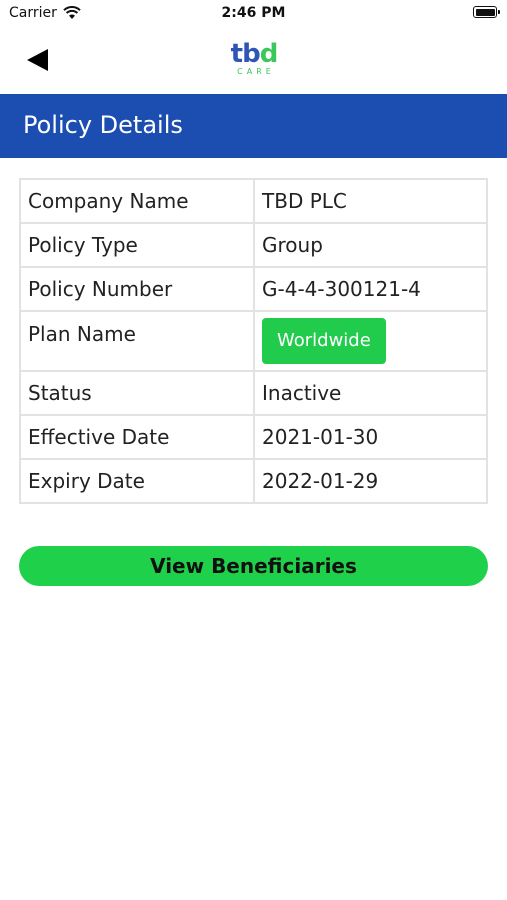 Image resolution: width=507 pixels, height=900 pixels. I want to click on table-row-policy-type: Policy Type Group, so click(253, 245).